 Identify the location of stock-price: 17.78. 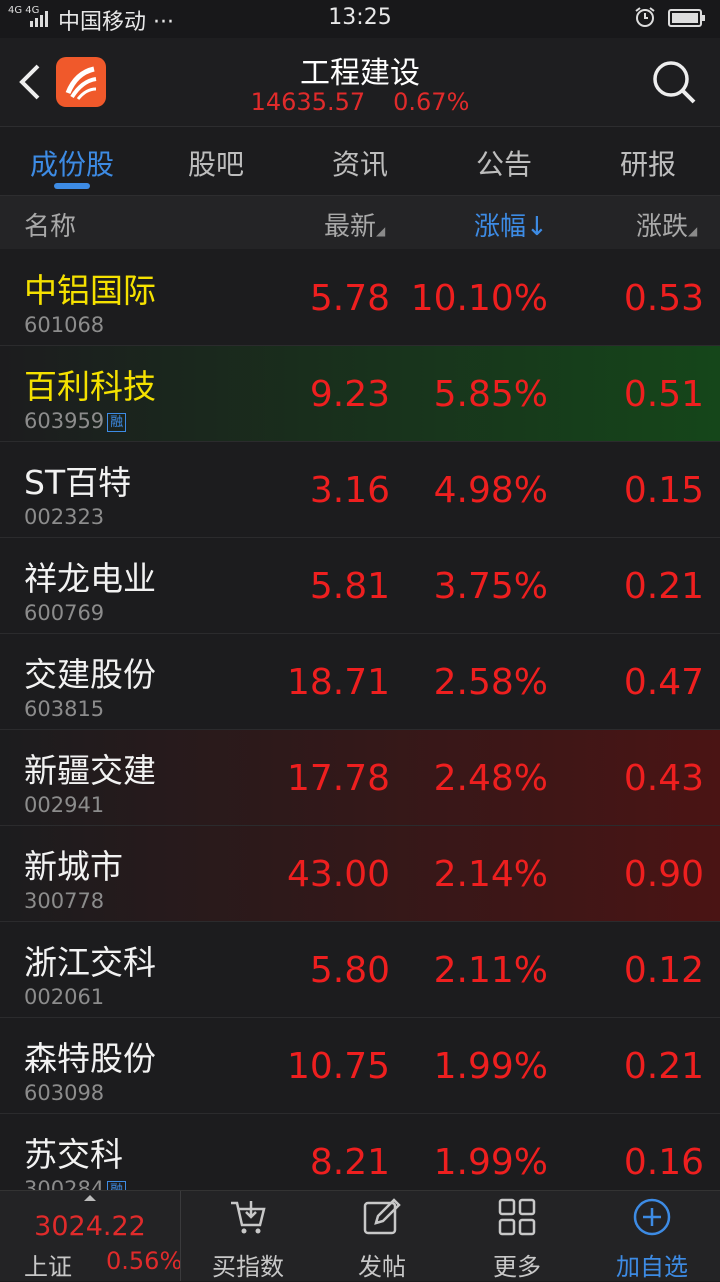
(338, 778).